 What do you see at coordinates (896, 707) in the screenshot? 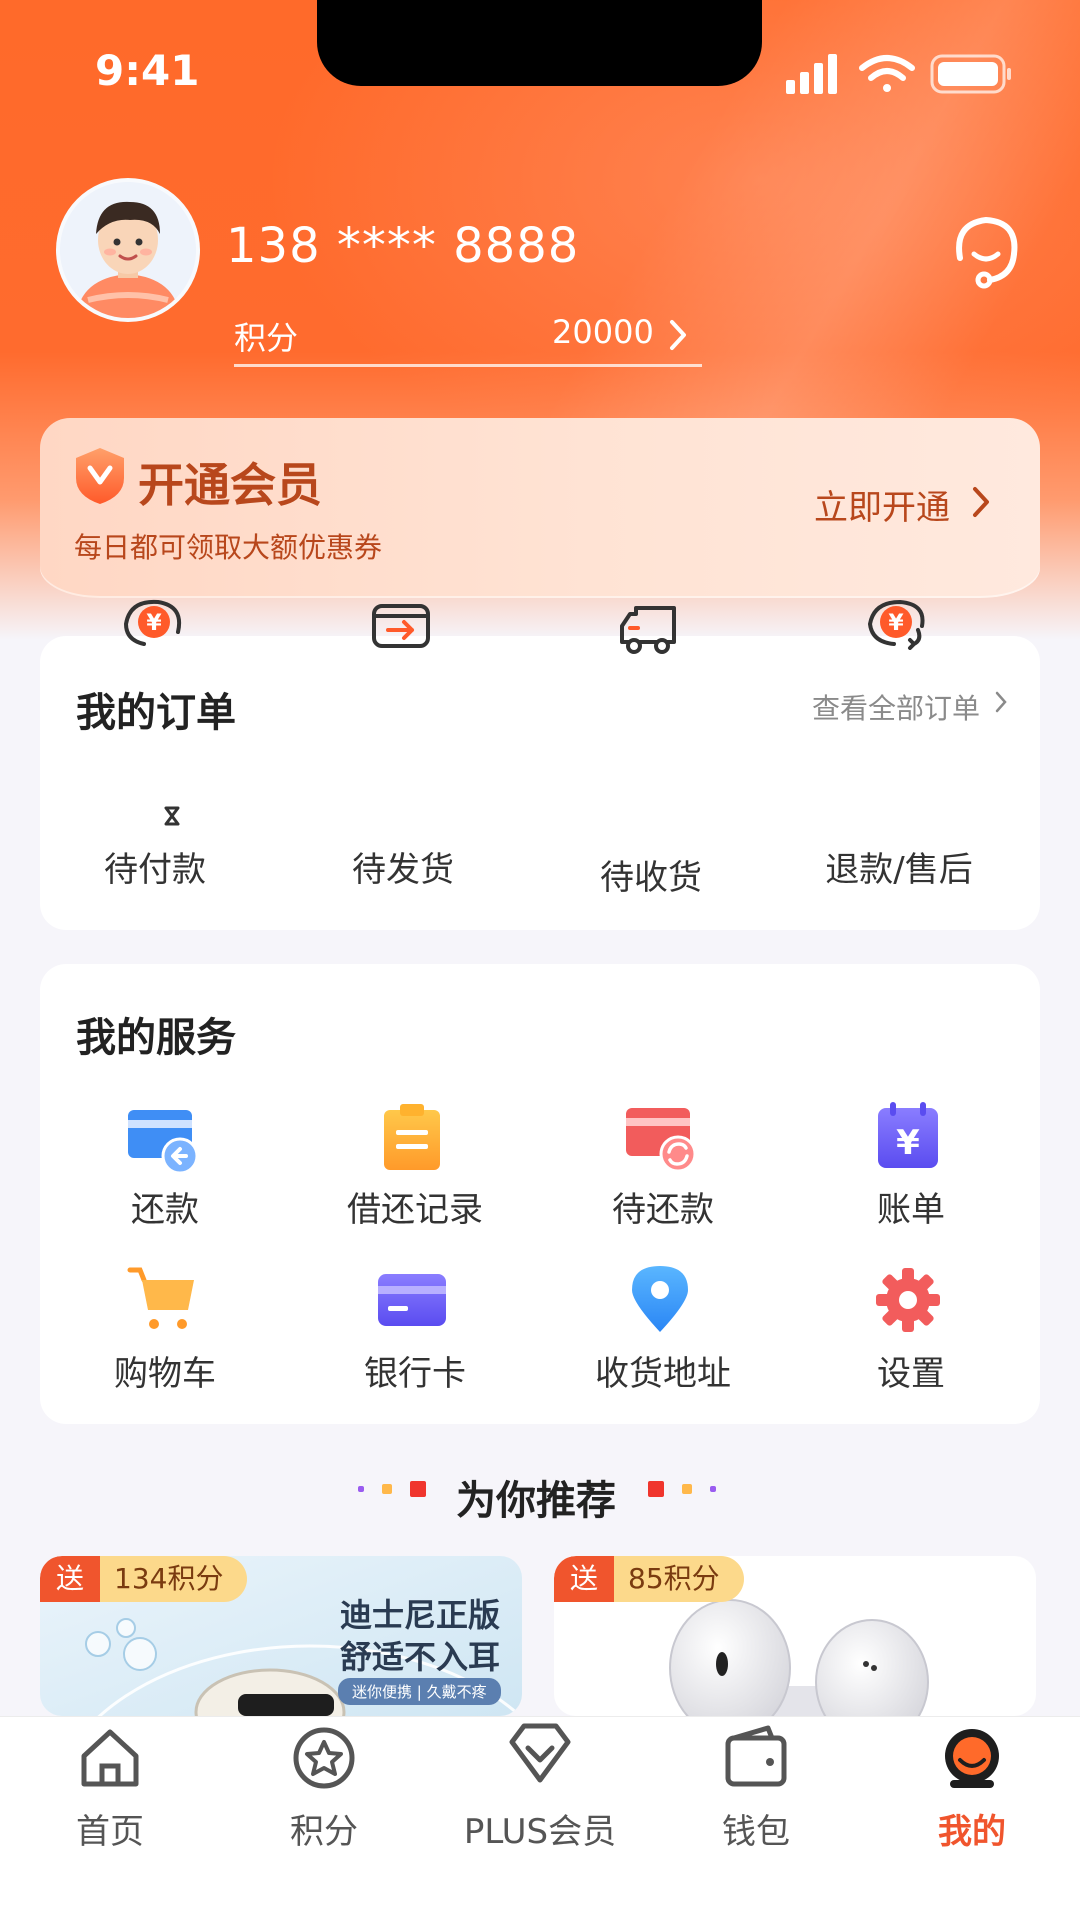
I see `view-all-orders-link: 查看全部订单` at bounding box center [896, 707].